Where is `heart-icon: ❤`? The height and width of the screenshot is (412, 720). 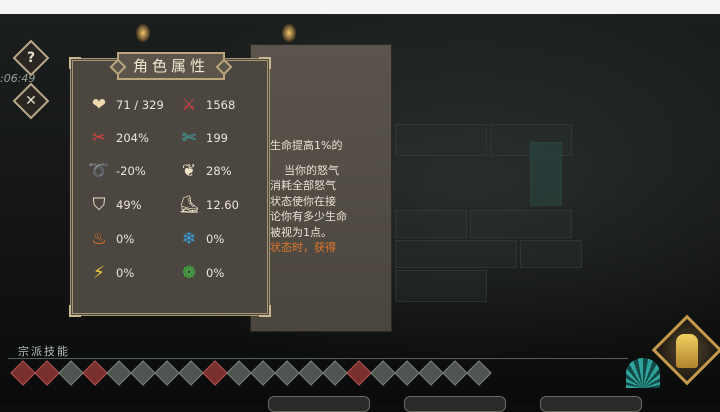
heart-icon: ❤ is located at coordinates (99, 105).